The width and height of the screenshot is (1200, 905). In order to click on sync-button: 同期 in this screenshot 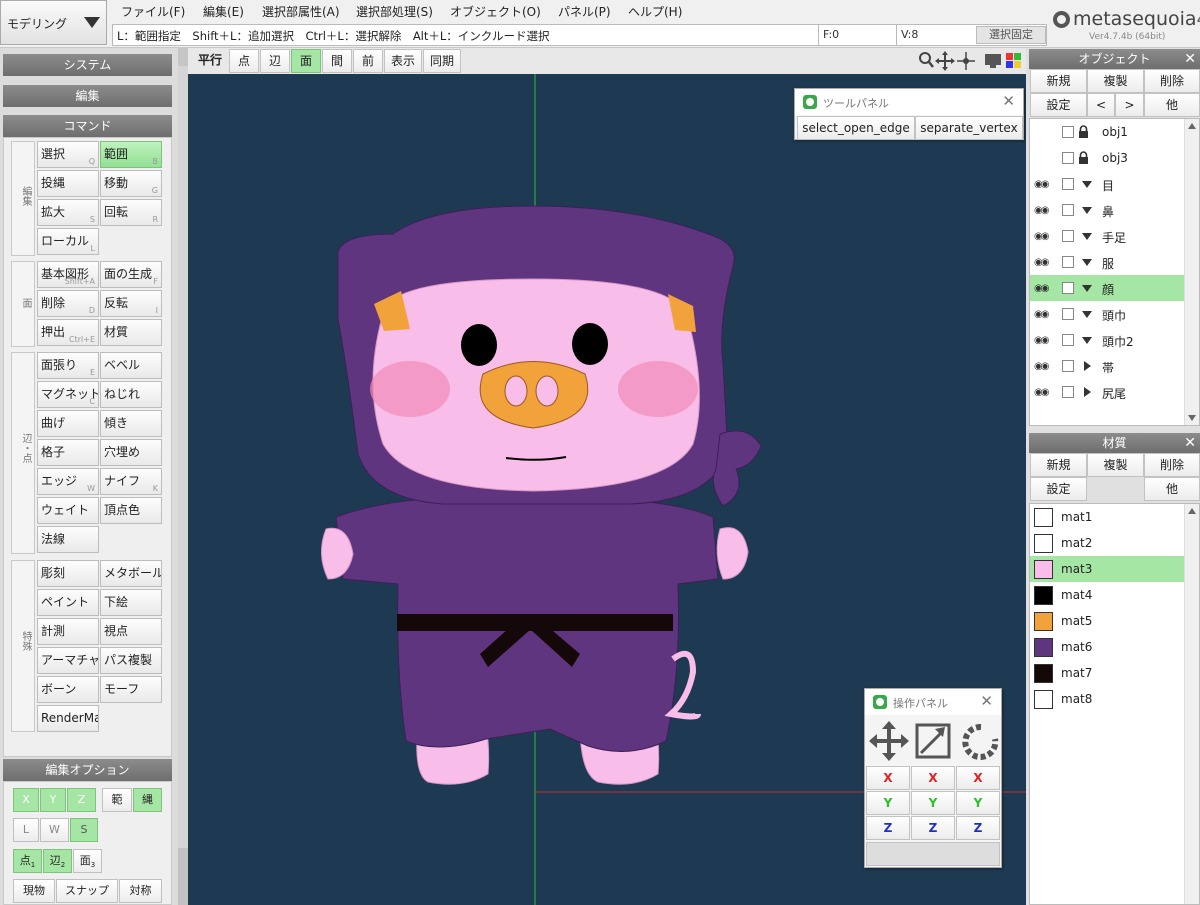, I will do `click(442, 61)`.